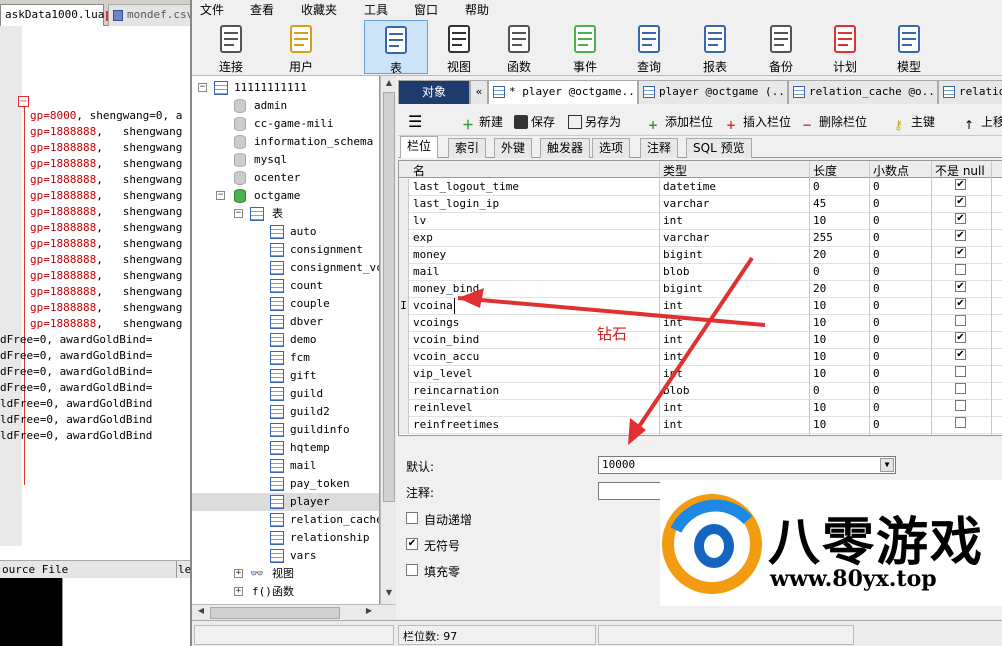 The image size is (1002, 646). I want to click on cell-len: 20, so click(819, 289).